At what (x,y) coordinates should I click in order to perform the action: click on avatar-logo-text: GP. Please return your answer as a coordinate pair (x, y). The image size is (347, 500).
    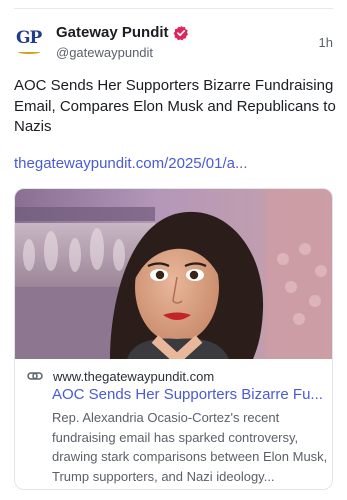
    Looking at the image, I should click on (29, 38).